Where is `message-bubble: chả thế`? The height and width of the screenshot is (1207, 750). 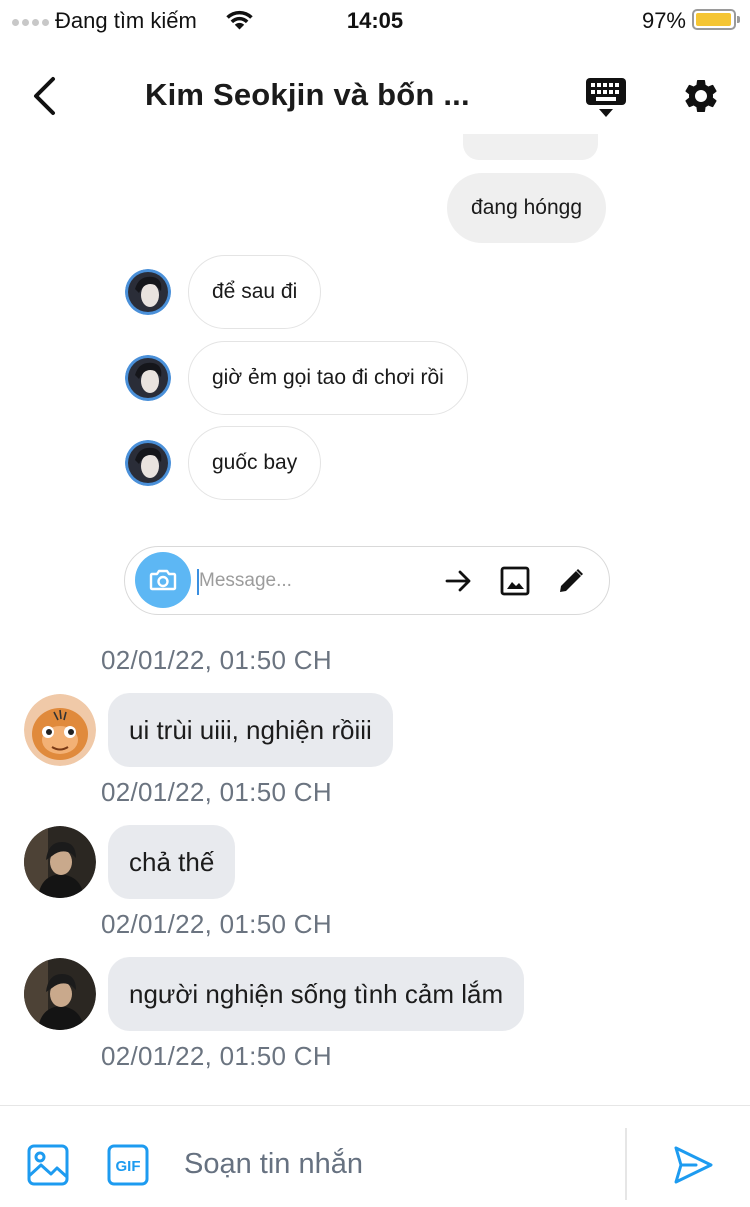 message-bubble: chả thế is located at coordinates (172, 862).